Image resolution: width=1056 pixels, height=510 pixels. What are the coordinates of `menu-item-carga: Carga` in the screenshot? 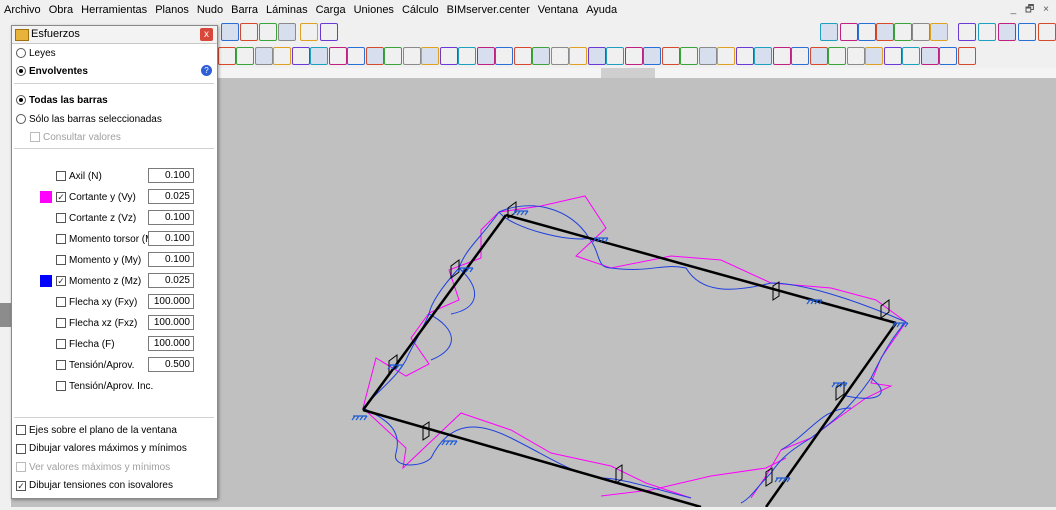 It's located at (331, 10).